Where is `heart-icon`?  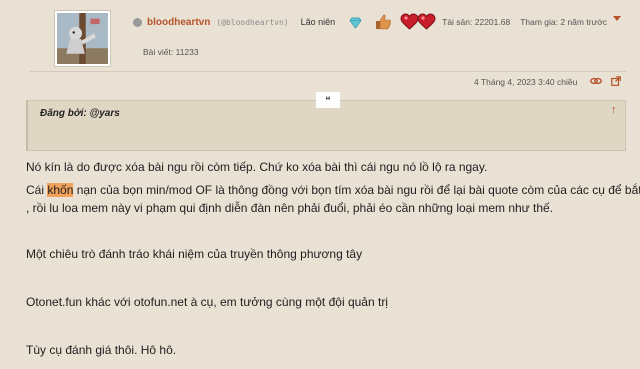 heart-icon is located at coordinates (426, 21).